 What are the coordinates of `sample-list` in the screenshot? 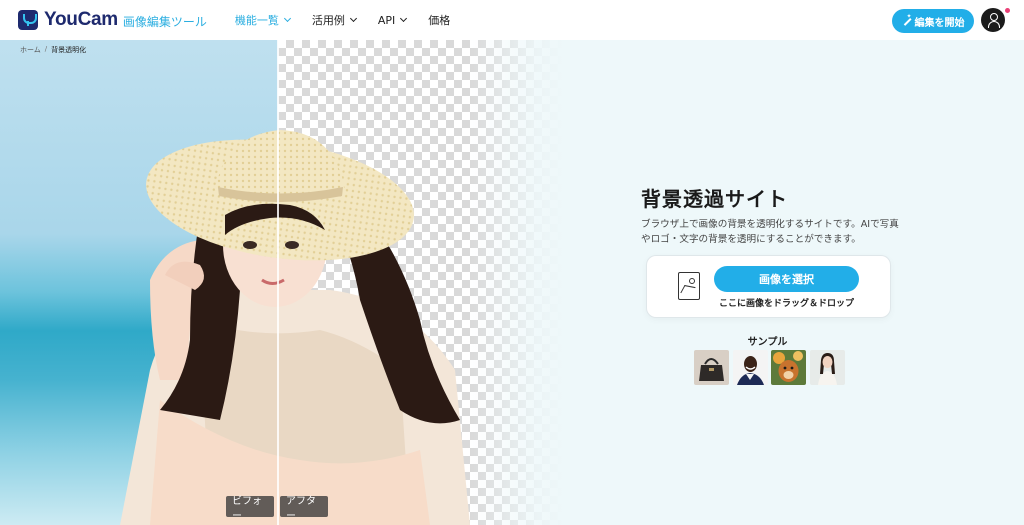 It's located at (771, 367).